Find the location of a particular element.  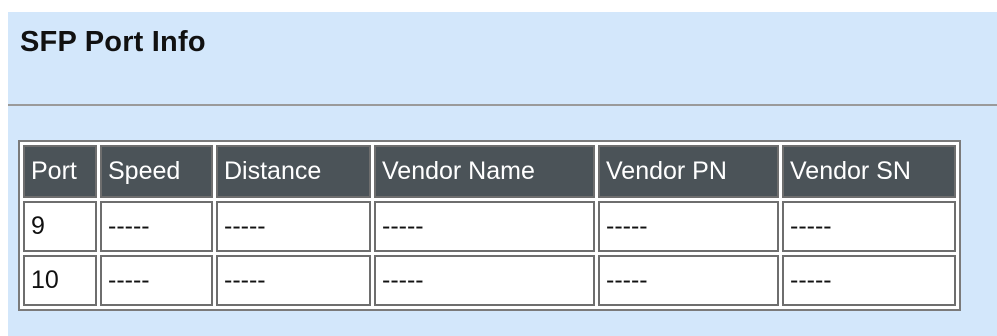

table-row: 9 ----- ----- ----- ----- ----- is located at coordinates (489, 226).